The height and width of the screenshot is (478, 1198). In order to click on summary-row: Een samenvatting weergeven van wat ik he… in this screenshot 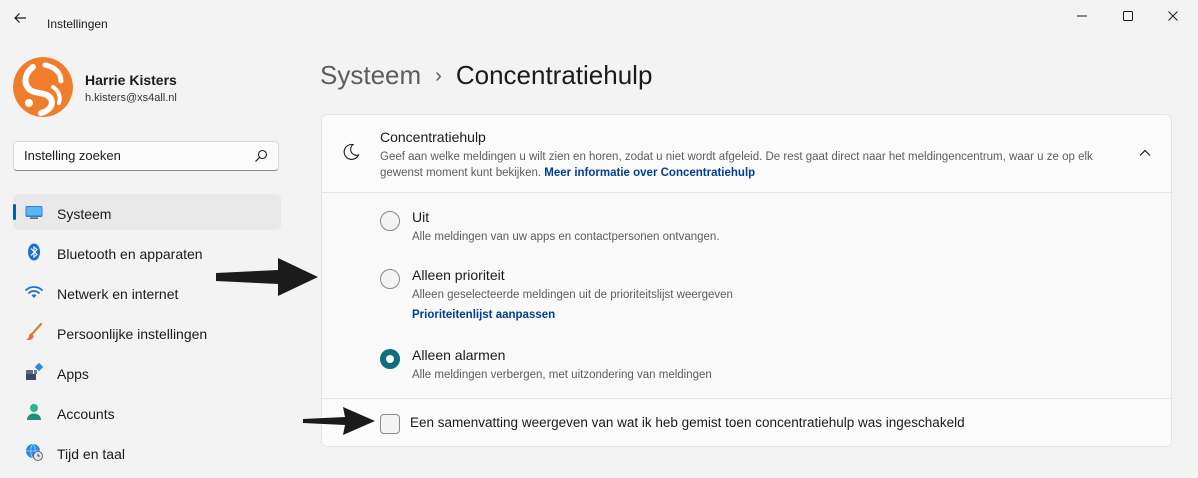, I will do `click(746, 422)`.